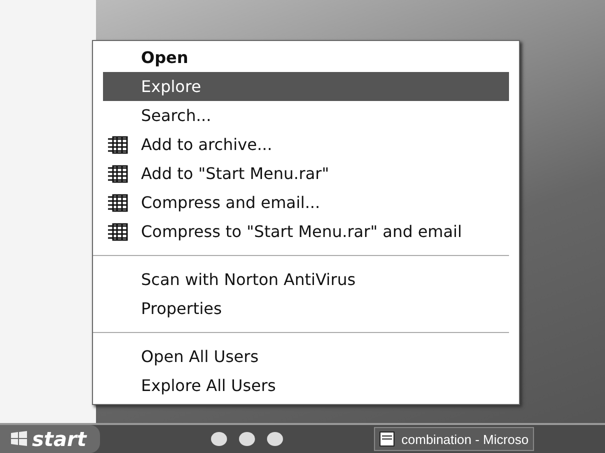  I want to click on menu-item: Properties, so click(306, 308).